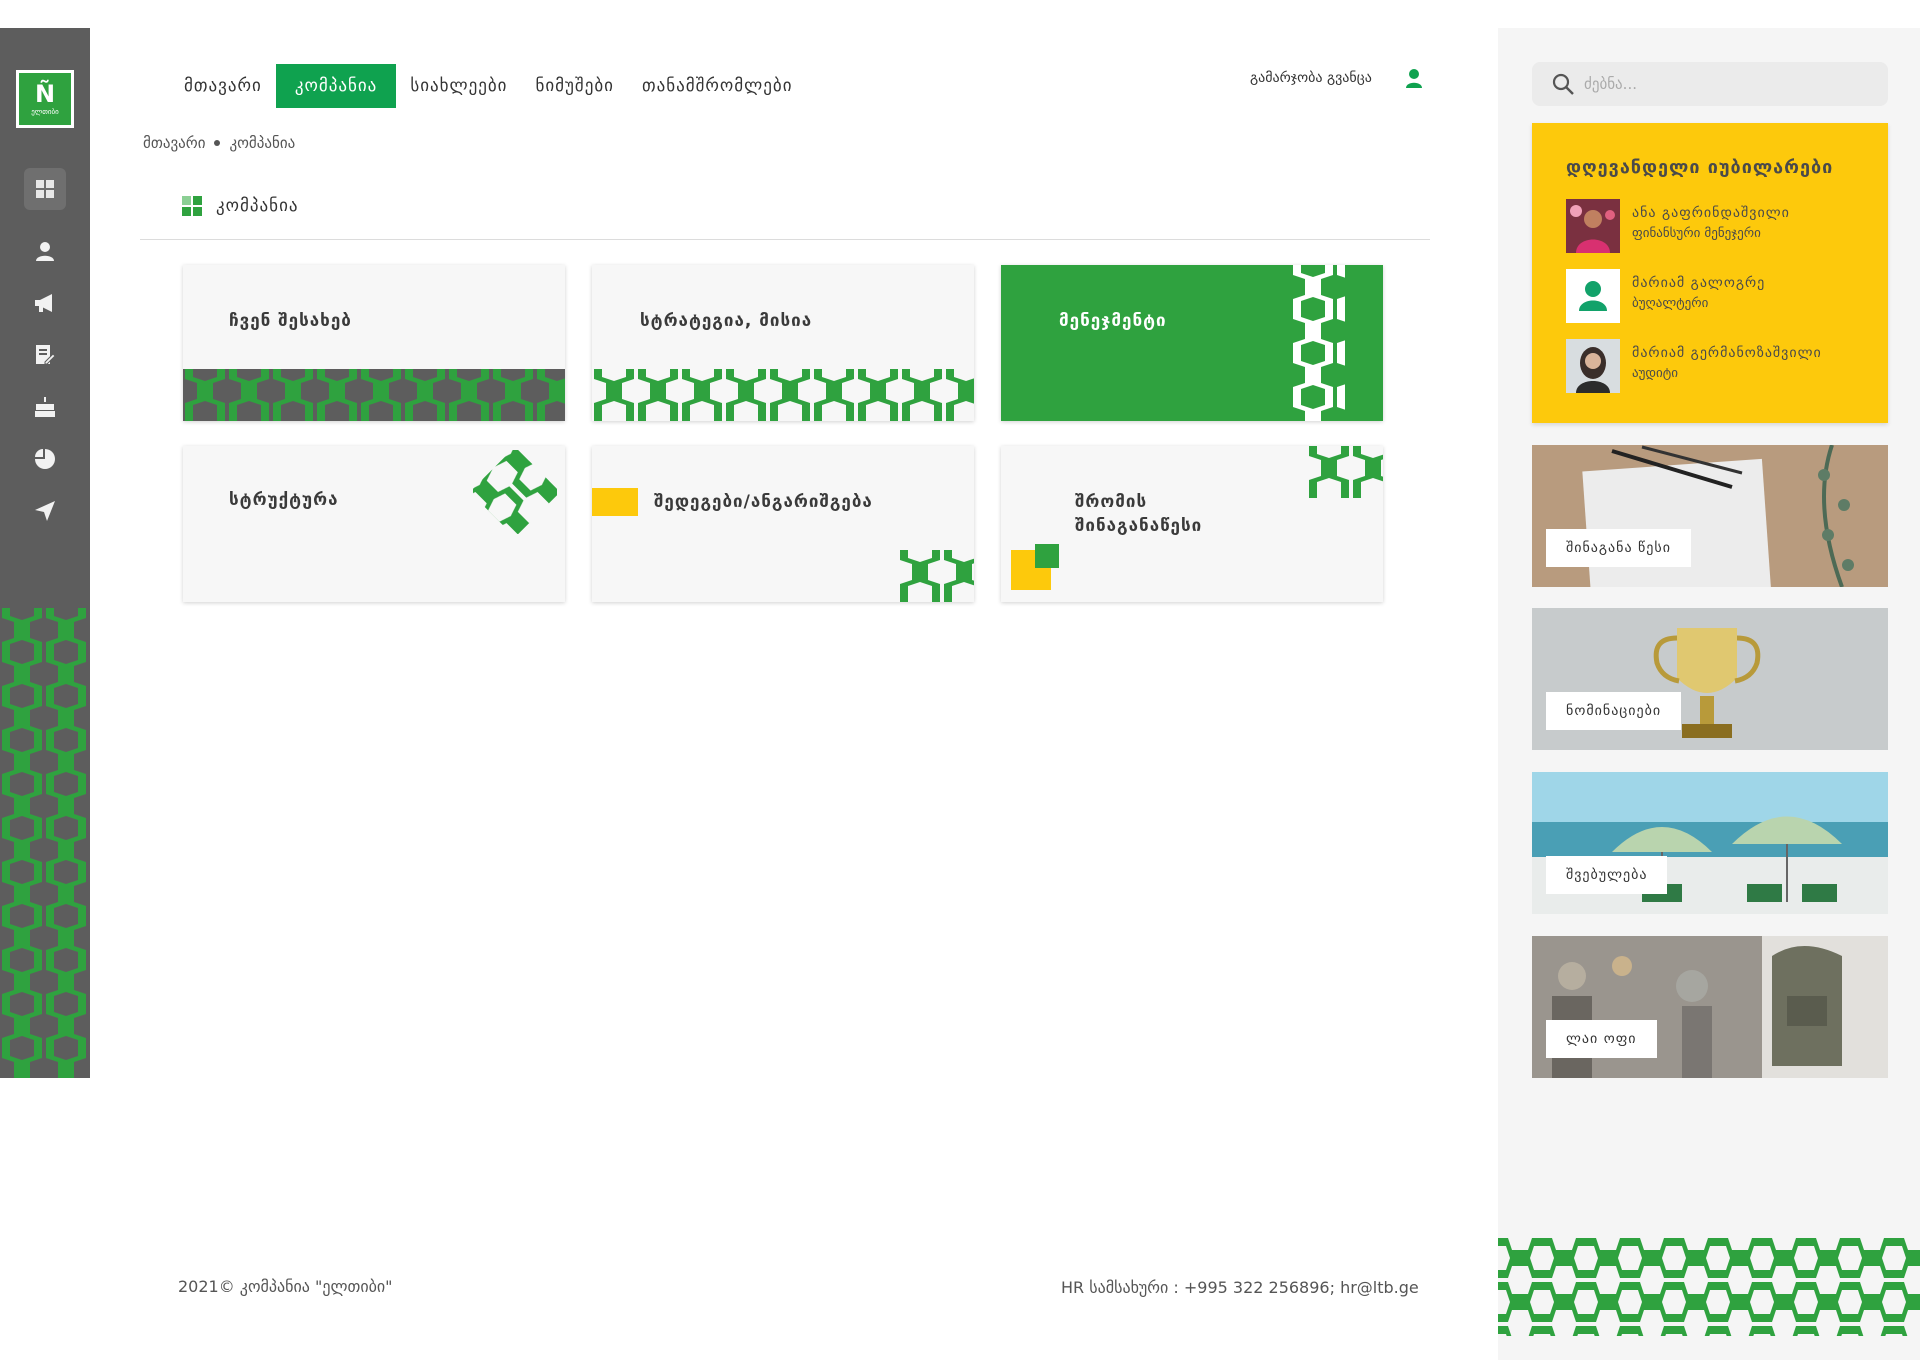 Image resolution: width=1920 pixels, height=1360 pixels. What do you see at coordinates (783, 524) in the screenshot?
I see `card-results-reporting: შედეგები/ანგარიშგება` at bounding box center [783, 524].